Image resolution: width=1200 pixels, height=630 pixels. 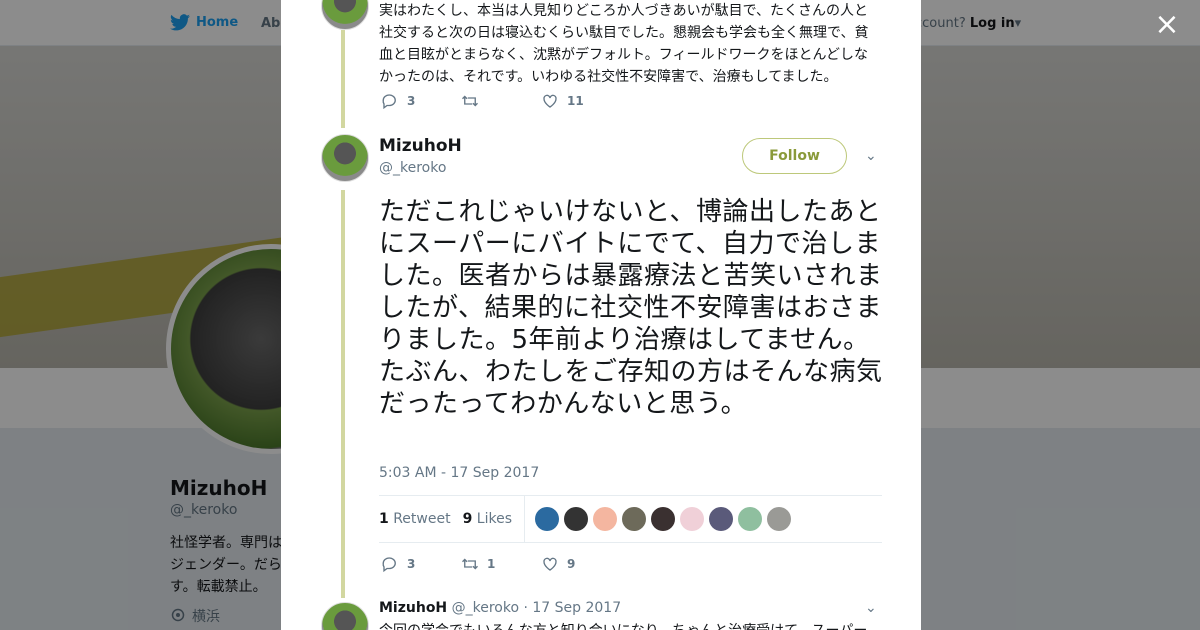 I want to click on retweets-num: 1, so click(x=384, y=519).